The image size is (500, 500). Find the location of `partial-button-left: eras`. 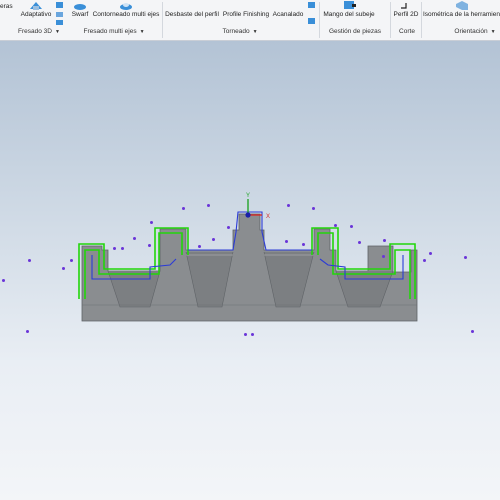

partial-button-left: eras is located at coordinates (8, 12).